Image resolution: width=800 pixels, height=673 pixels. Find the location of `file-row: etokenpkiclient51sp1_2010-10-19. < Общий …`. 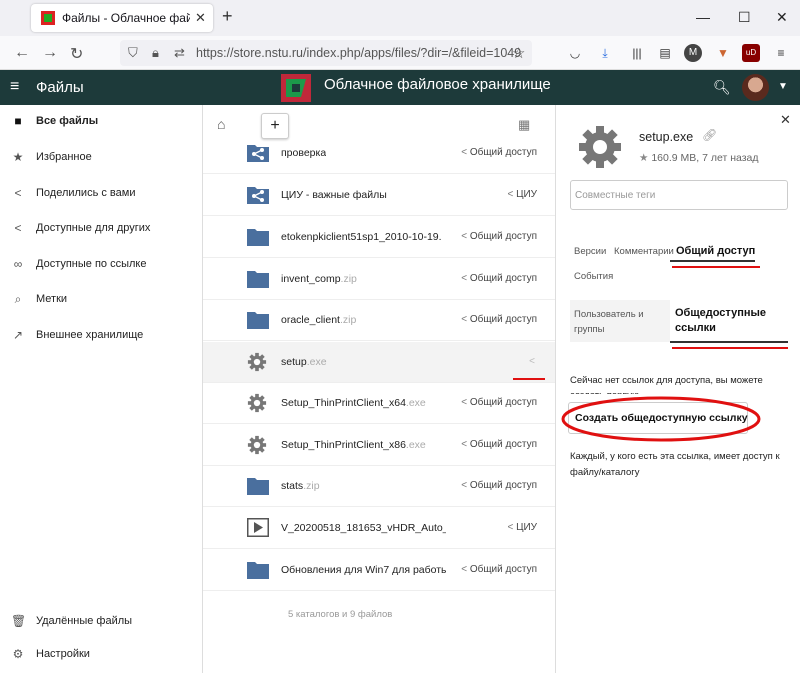

file-row: etokenpkiclient51sp1_2010-10-19. < Общий … is located at coordinates (379, 237).